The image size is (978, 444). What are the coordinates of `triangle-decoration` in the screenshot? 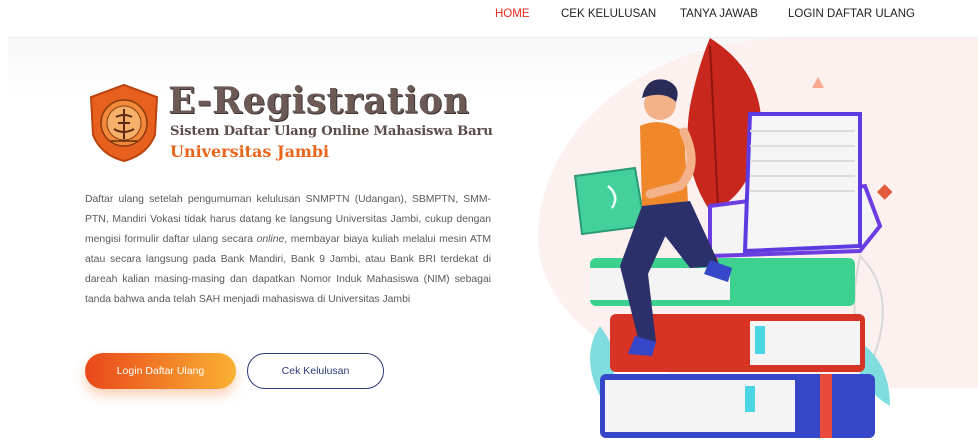 It's located at (818, 82).